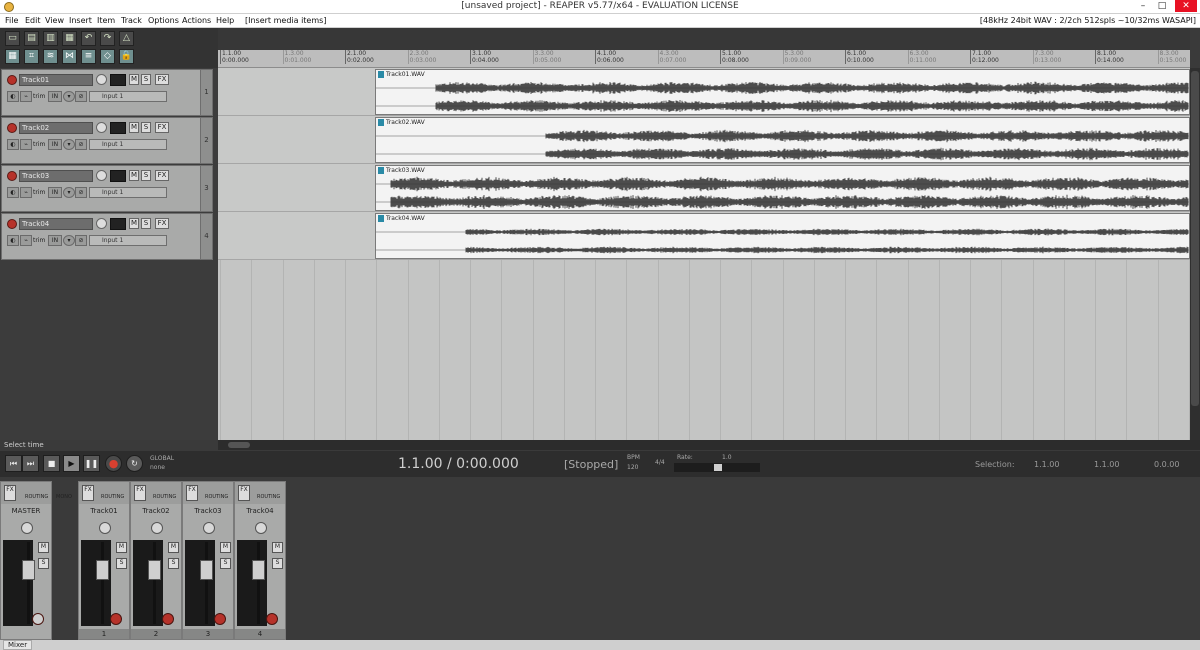  I want to click on mixer-strip: FX ROUTING Track03 M S 3, so click(208, 560).